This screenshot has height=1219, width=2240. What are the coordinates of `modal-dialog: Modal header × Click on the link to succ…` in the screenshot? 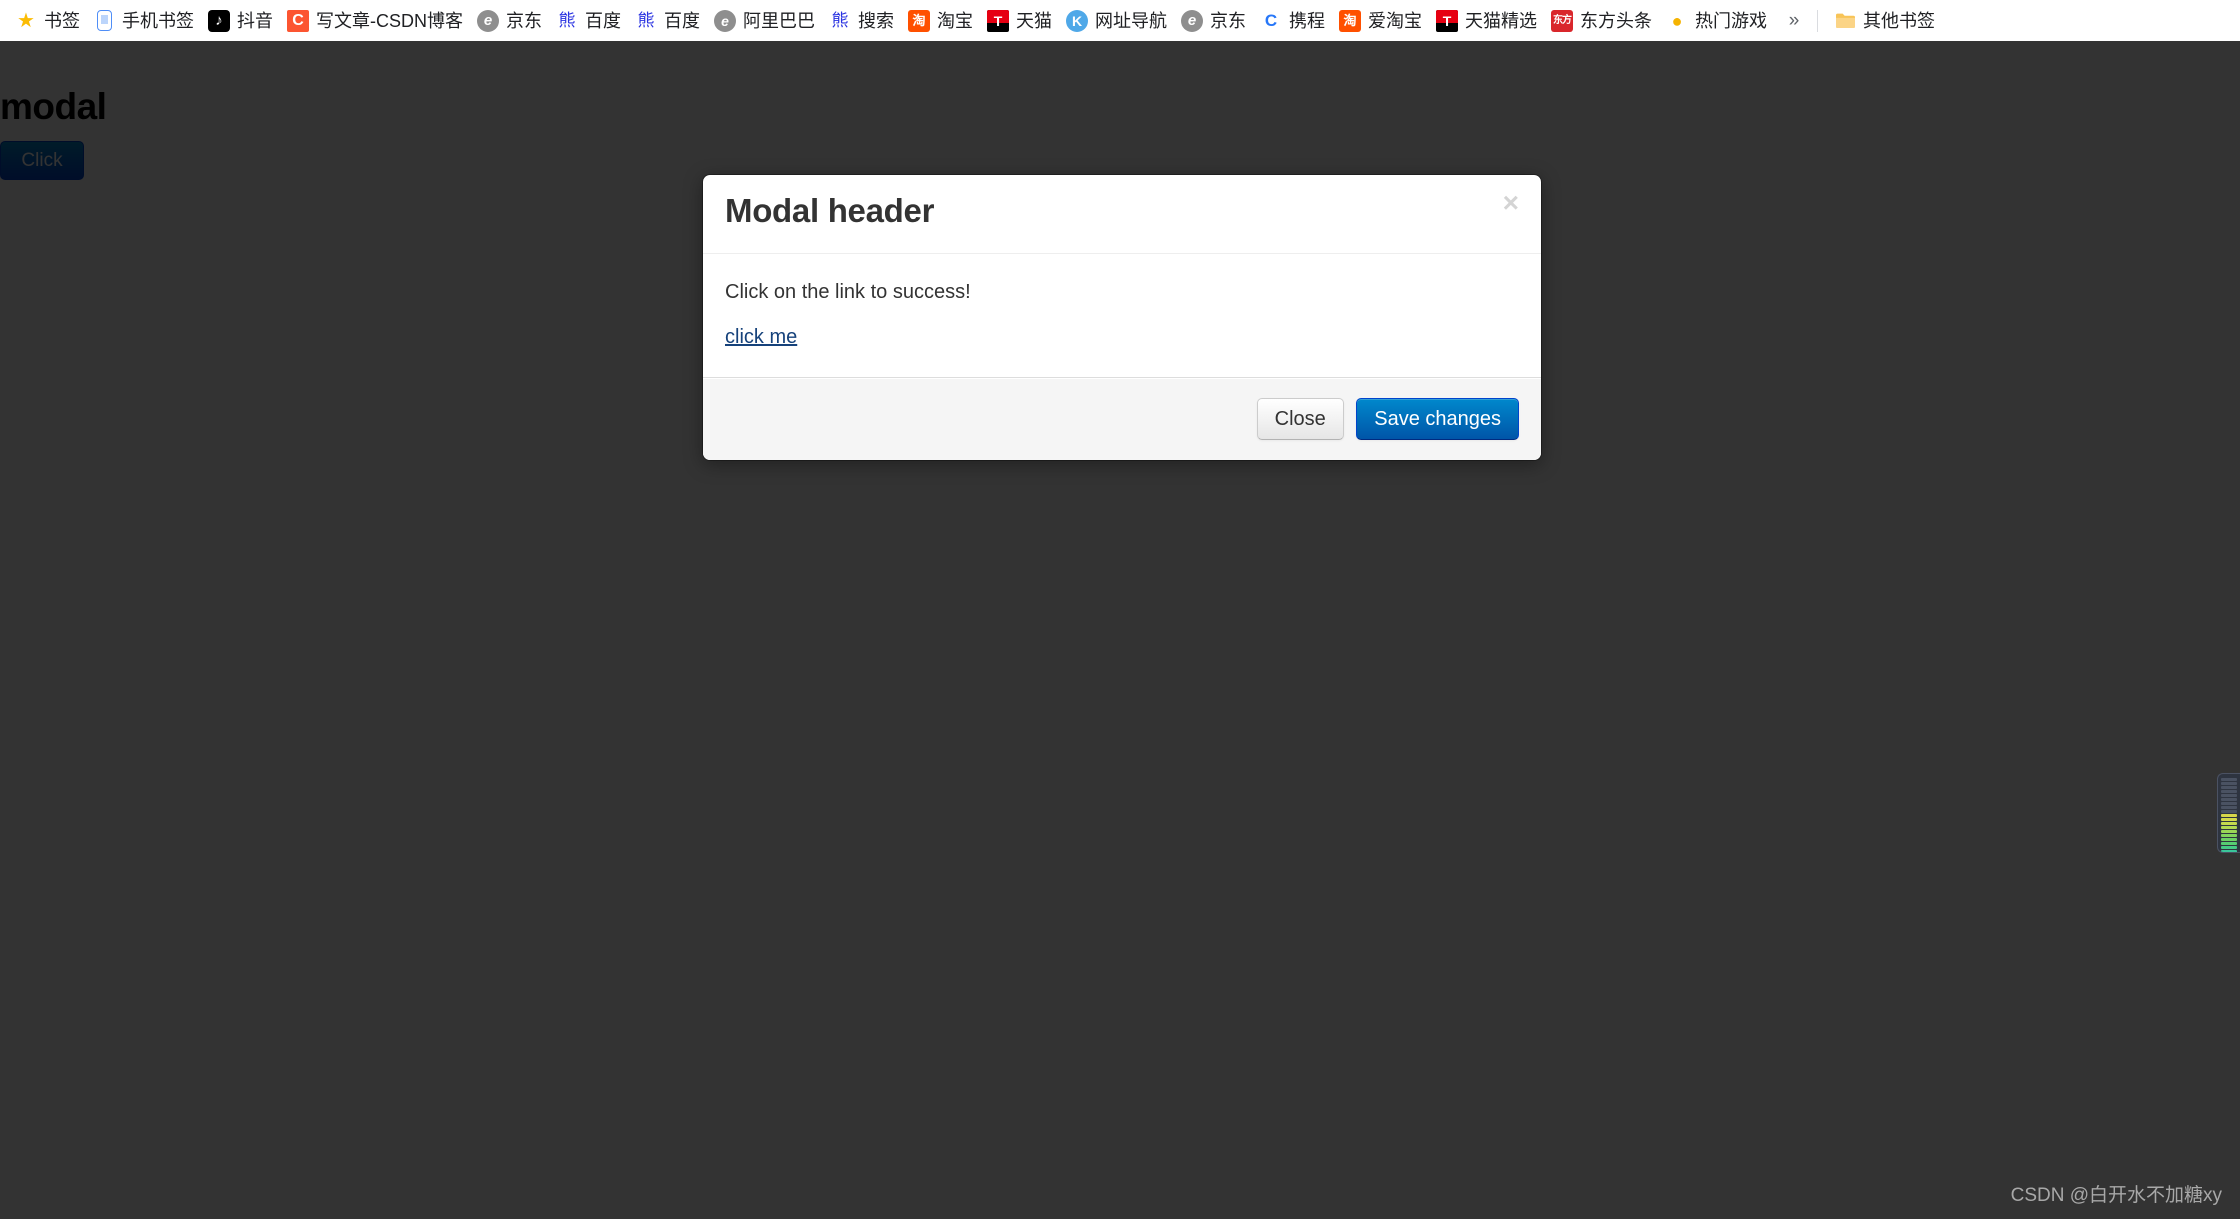 It's located at (1122, 317).